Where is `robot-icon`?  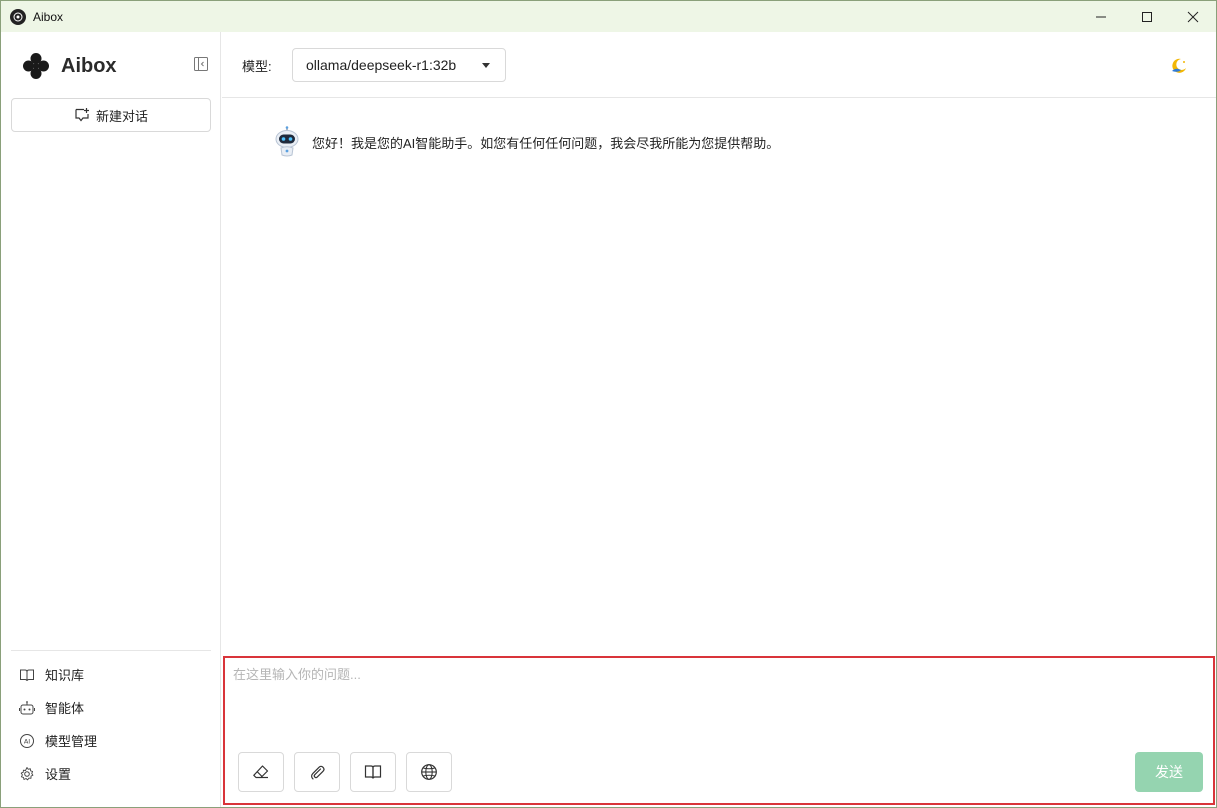 robot-icon is located at coordinates (27, 707).